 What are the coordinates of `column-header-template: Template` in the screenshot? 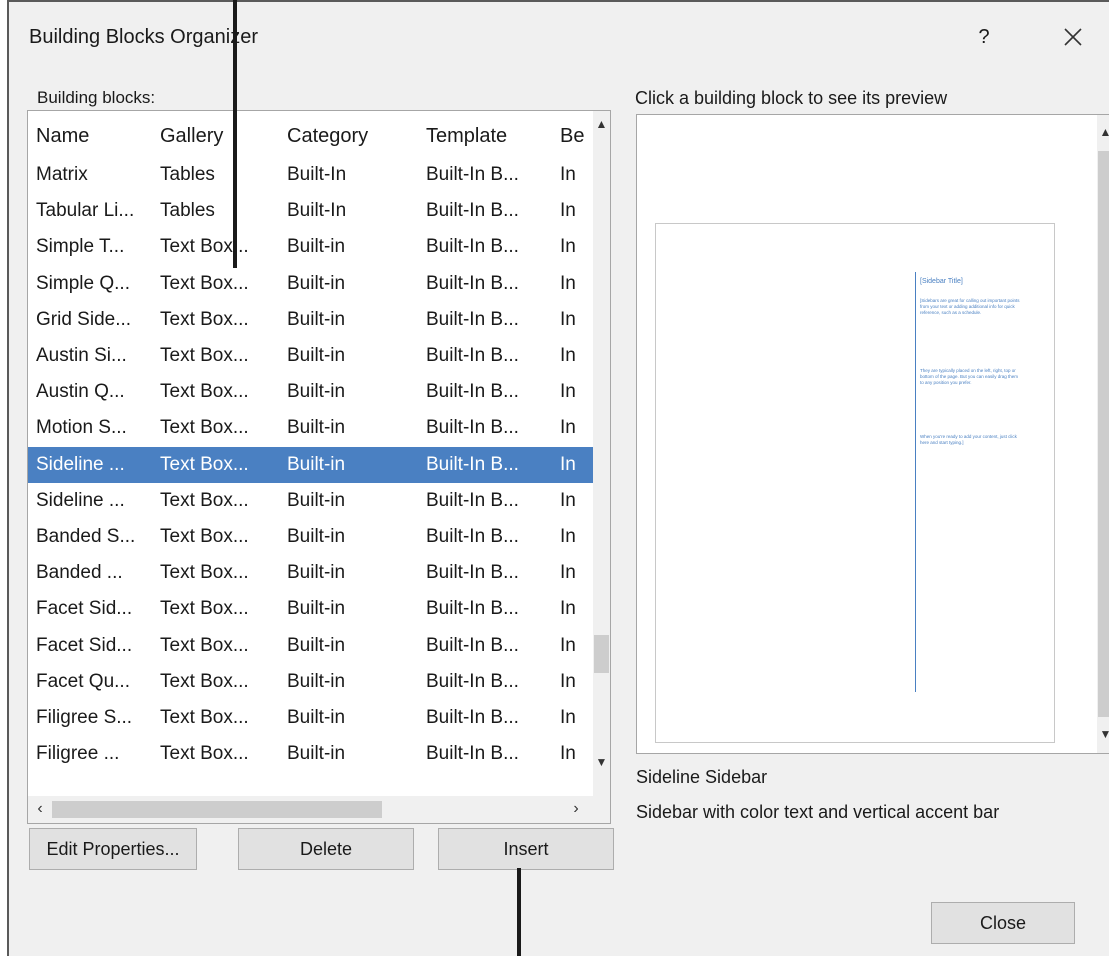 It's located at (466, 136).